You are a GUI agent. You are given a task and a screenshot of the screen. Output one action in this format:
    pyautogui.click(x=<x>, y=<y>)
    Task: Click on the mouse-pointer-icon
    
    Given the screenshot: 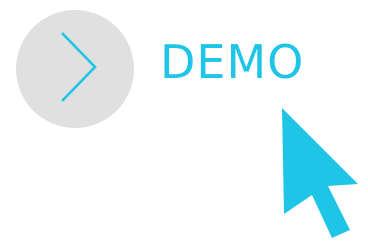 What is the action you would take?
    pyautogui.click(x=320, y=173)
    